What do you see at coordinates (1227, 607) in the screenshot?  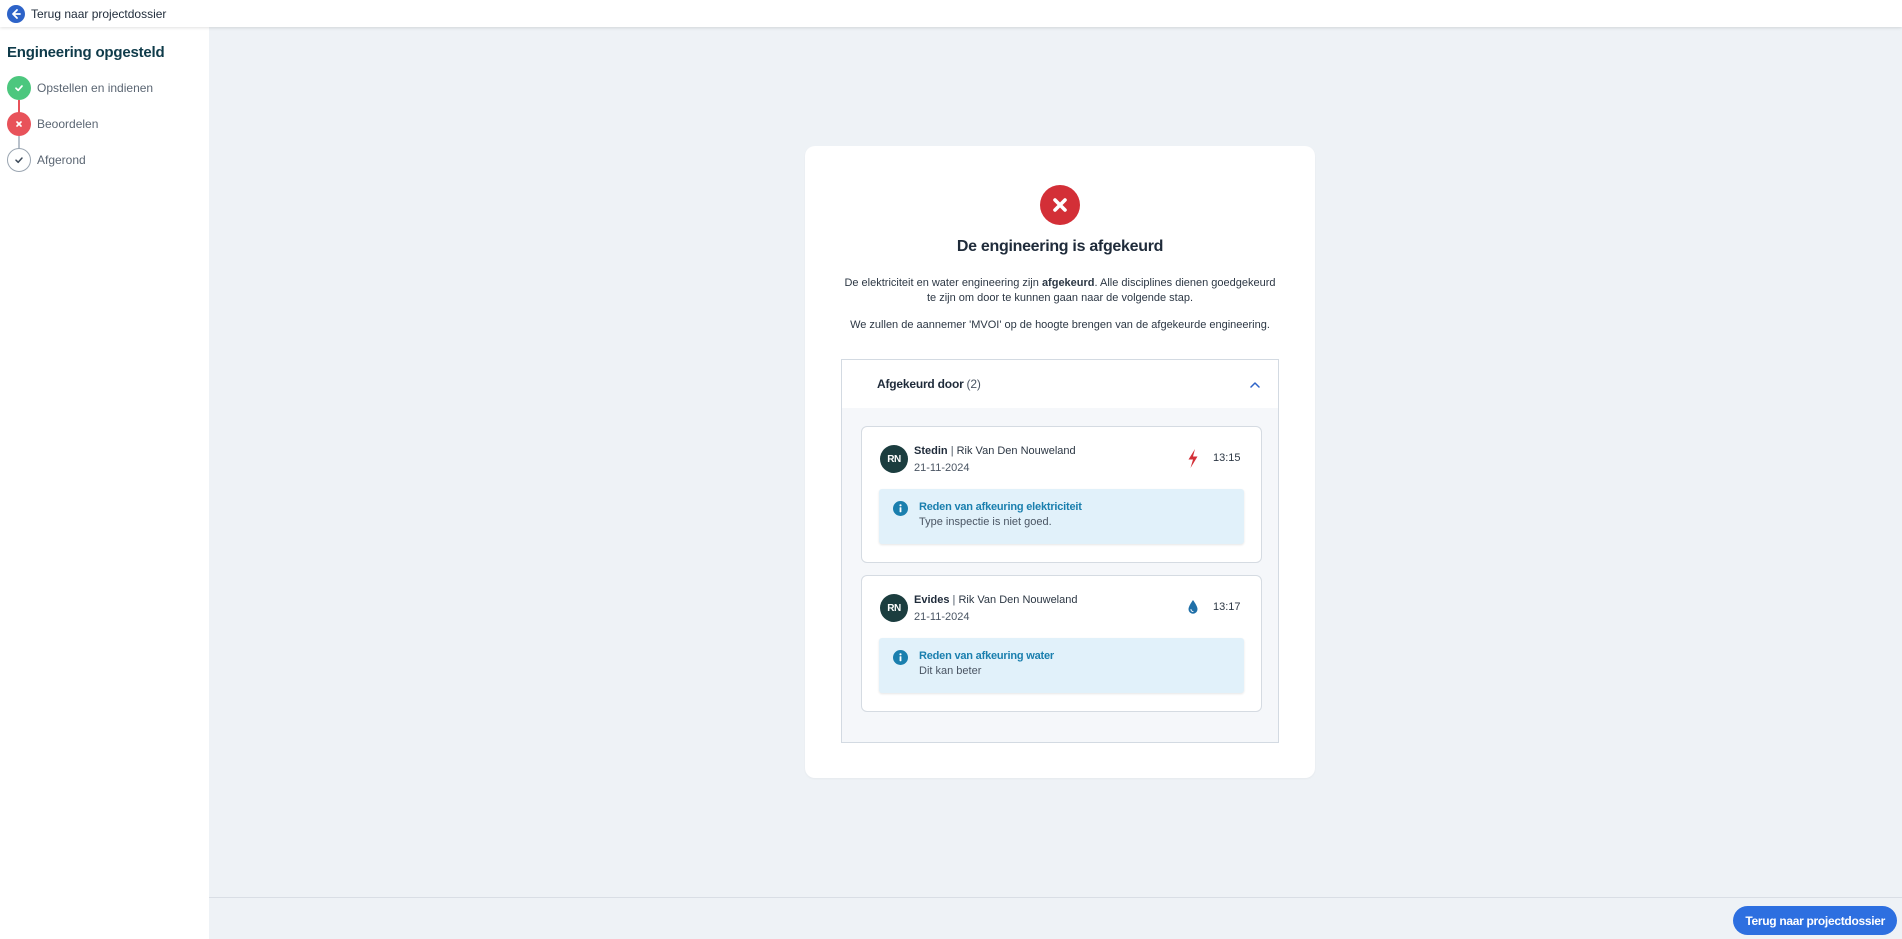 I see `review-time: 13:17` at bounding box center [1227, 607].